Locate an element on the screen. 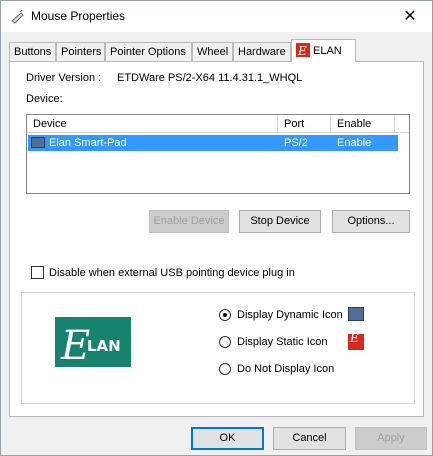 The height and width of the screenshot is (456, 433). do-not-display-icon-label: Do Not Display Icon is located at coordinates (285, 369).